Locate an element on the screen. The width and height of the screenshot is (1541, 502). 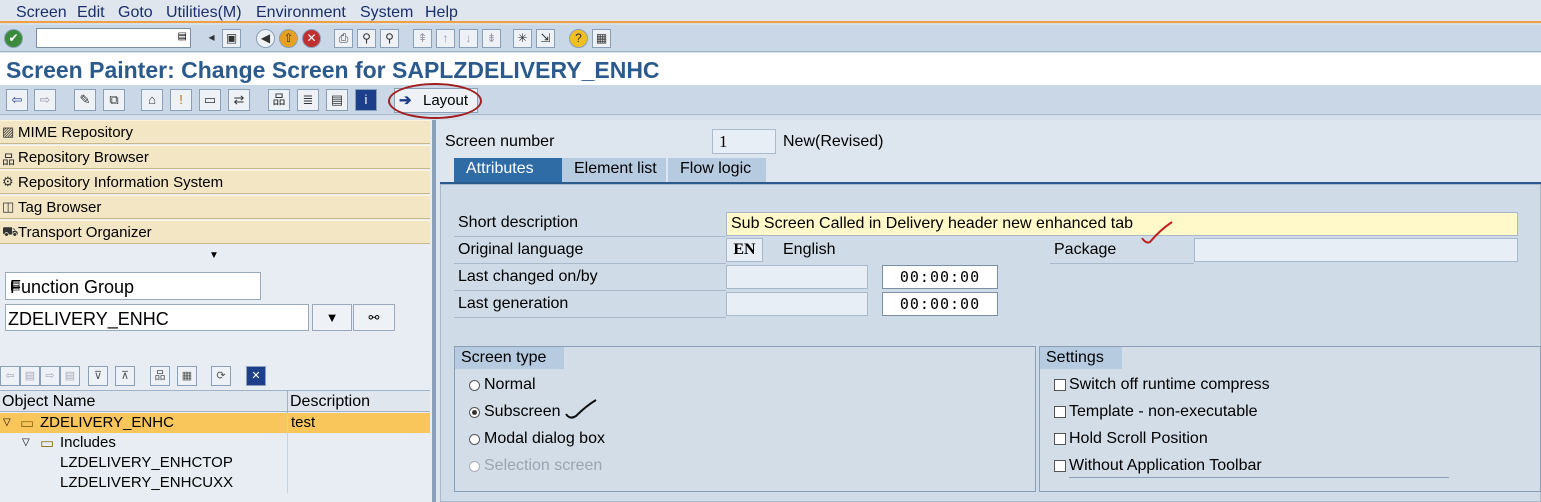
exit-icon: ⇧ is located at coordinates (288, 38).